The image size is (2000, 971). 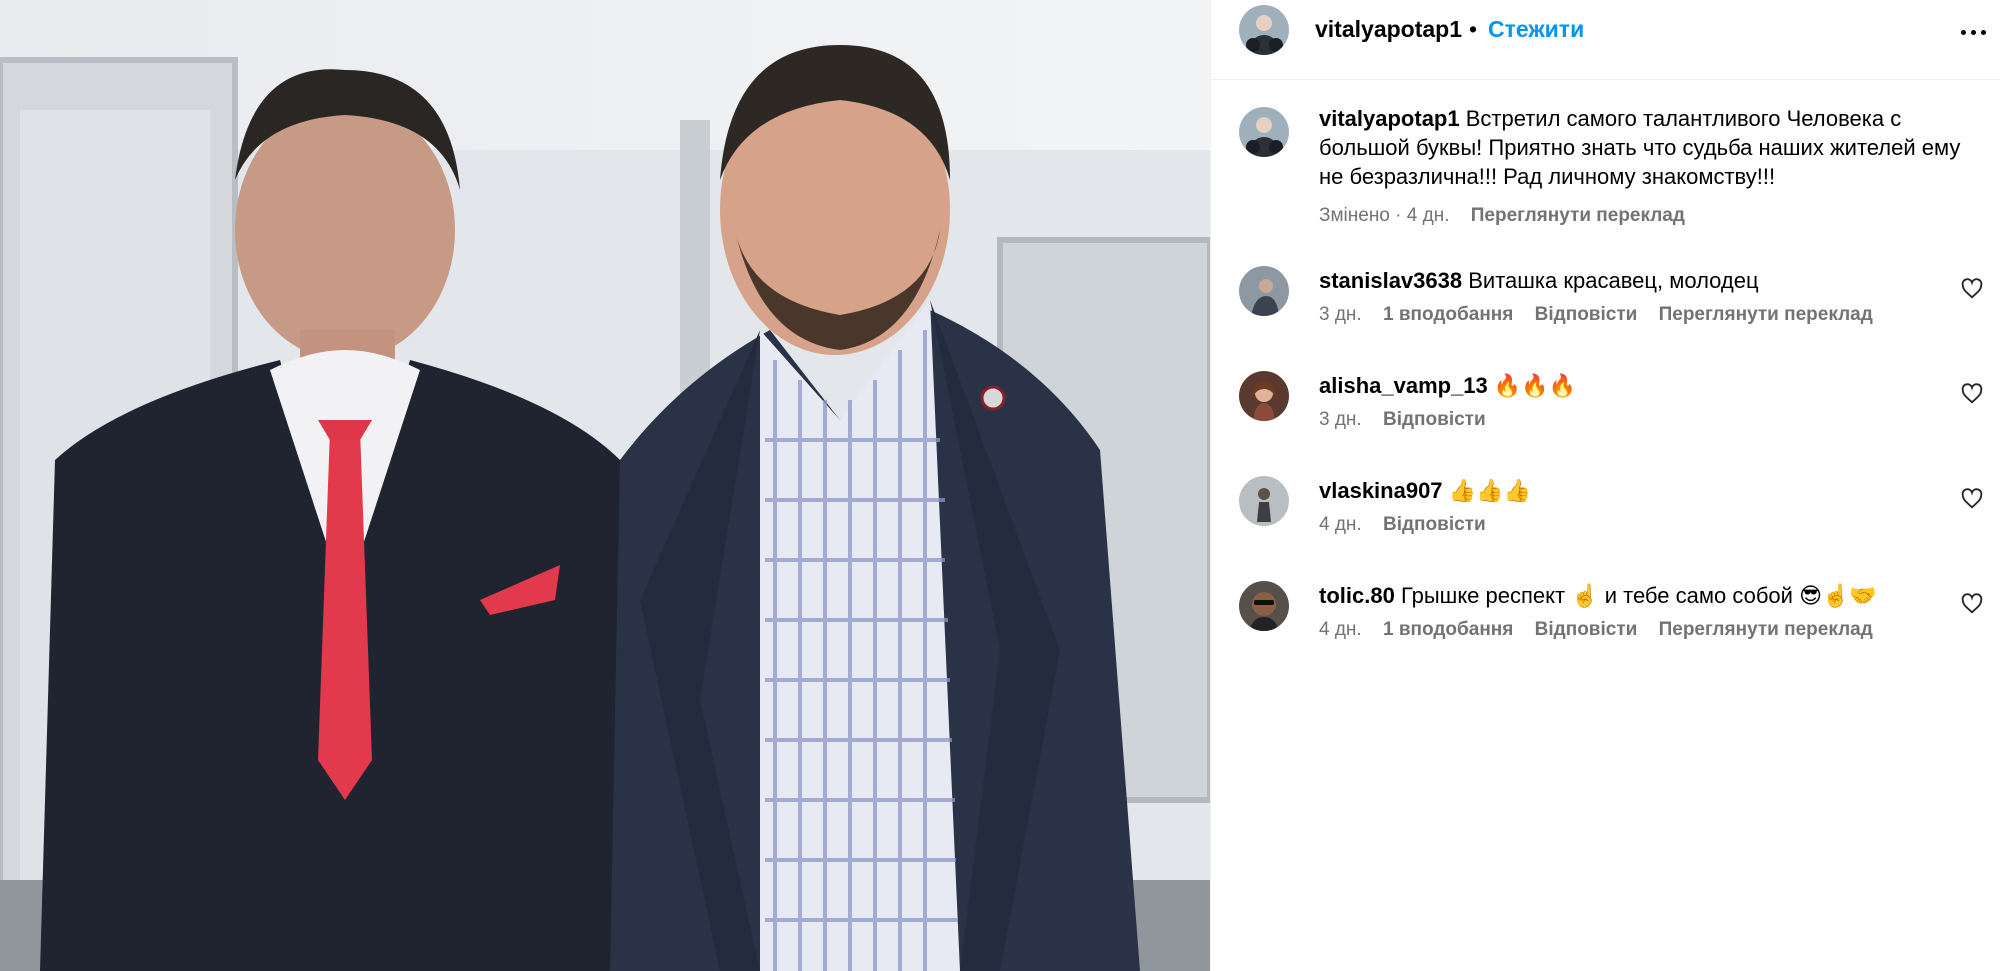 I want to click on author-avatar, so click(x=1264, y=30).